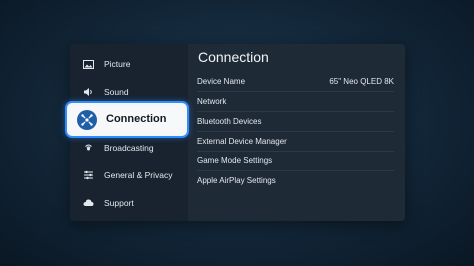 The image size is (474, 266). What do you see at coordinates (117, 64) in the screenshot?
I see `sidebar-item-label: Picture` at bounding box center [117, 64].